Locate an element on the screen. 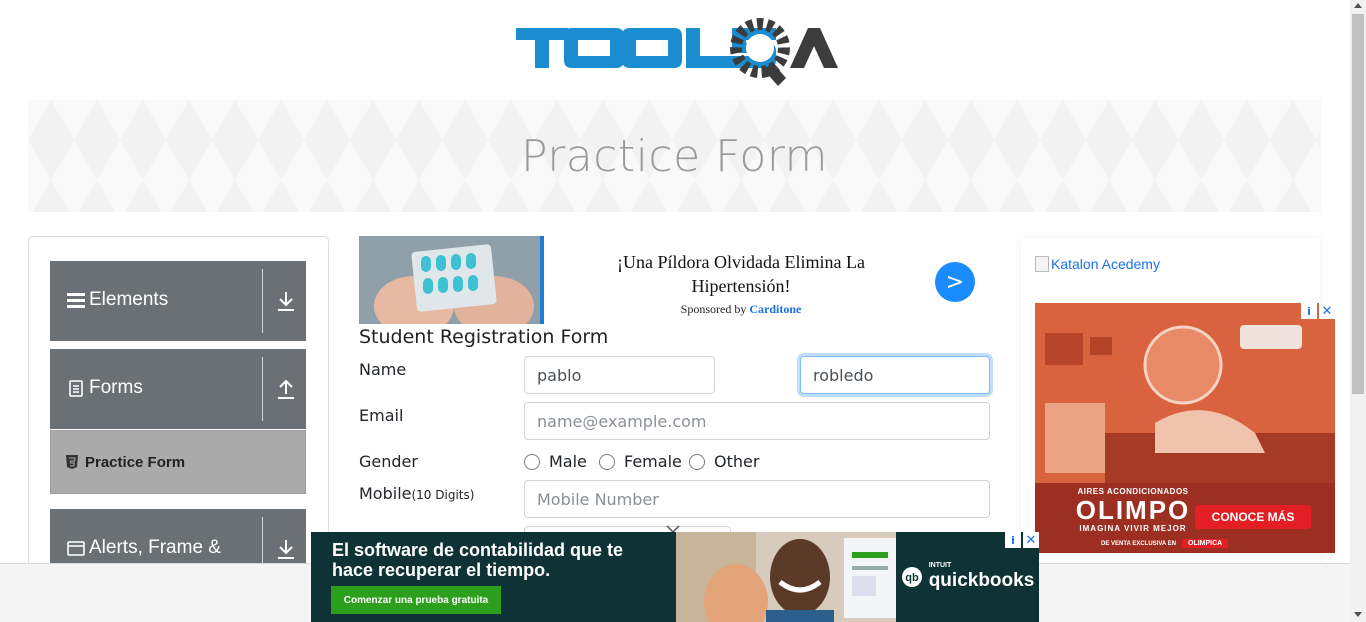  svg-text: qb is located at coordinates (912, 578).